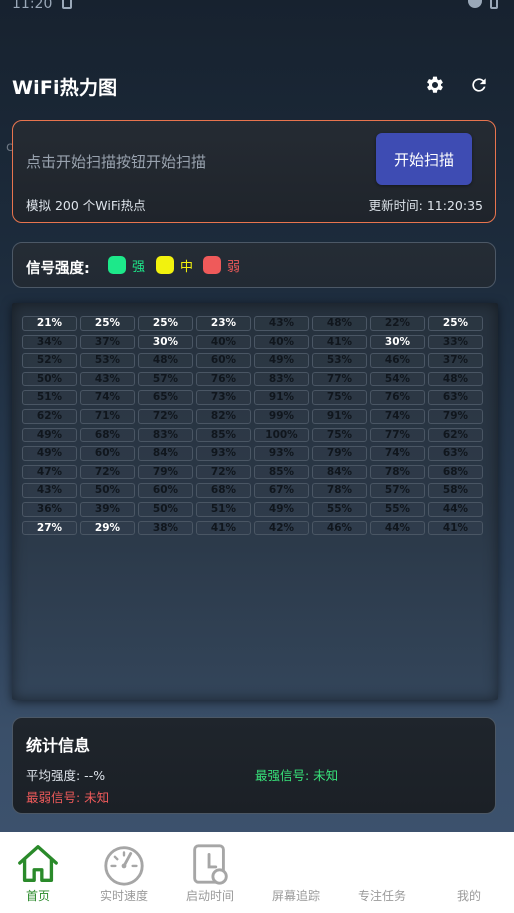  Describe the element at coordinates (382, 872) in the screenshot. I see `nav-item-focus: 专注任务` at that location.